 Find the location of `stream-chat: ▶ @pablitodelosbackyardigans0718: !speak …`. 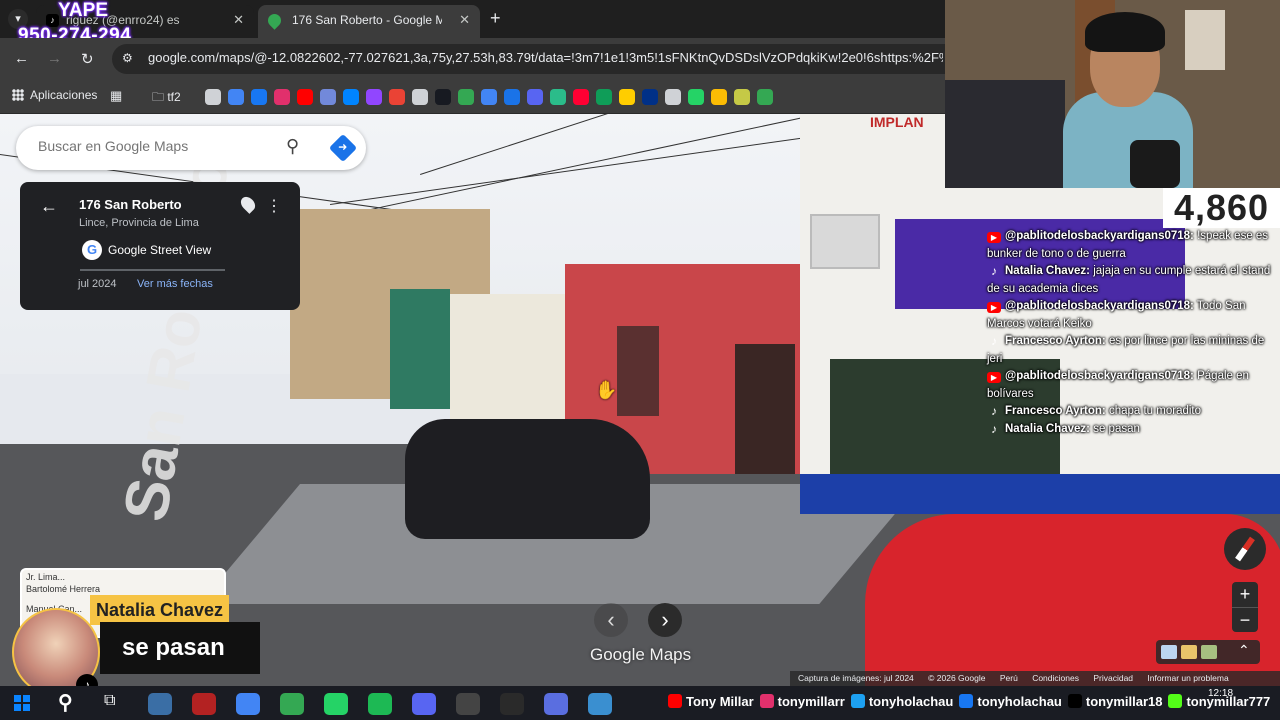

stream-chat: ▶ @pablitodelosbackyardigans0718: !speak … is located at coordinates (1132, 333).